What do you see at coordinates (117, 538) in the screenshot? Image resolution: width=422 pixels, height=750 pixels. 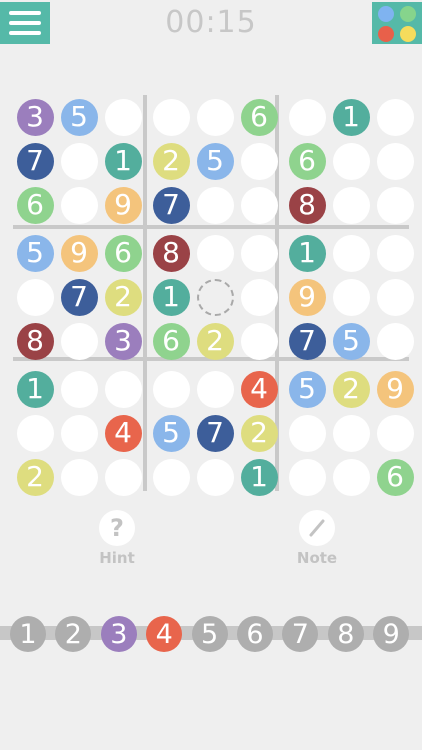 I see `hint-button: ? Hint` at bounding box center [117, 538].